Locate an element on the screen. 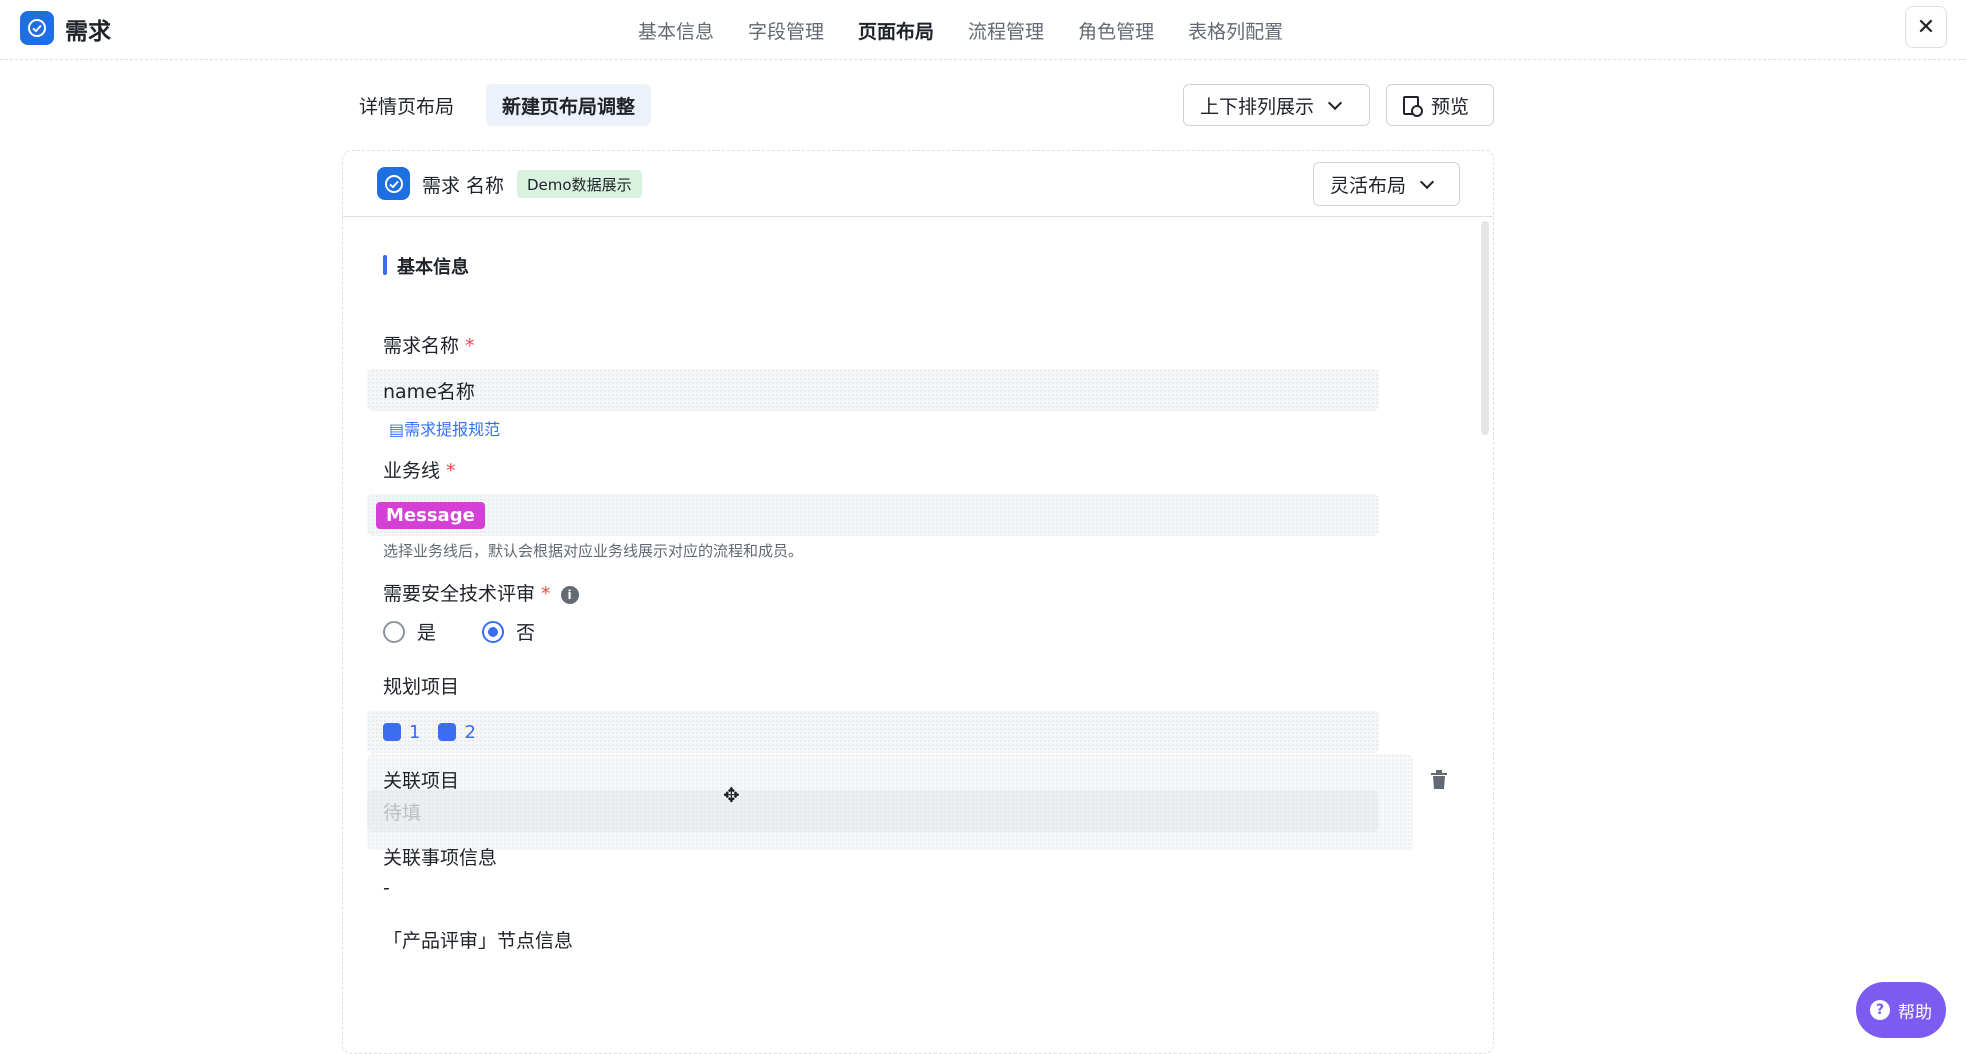  preview-button: 预览 is located at coordinates (1440, 105).